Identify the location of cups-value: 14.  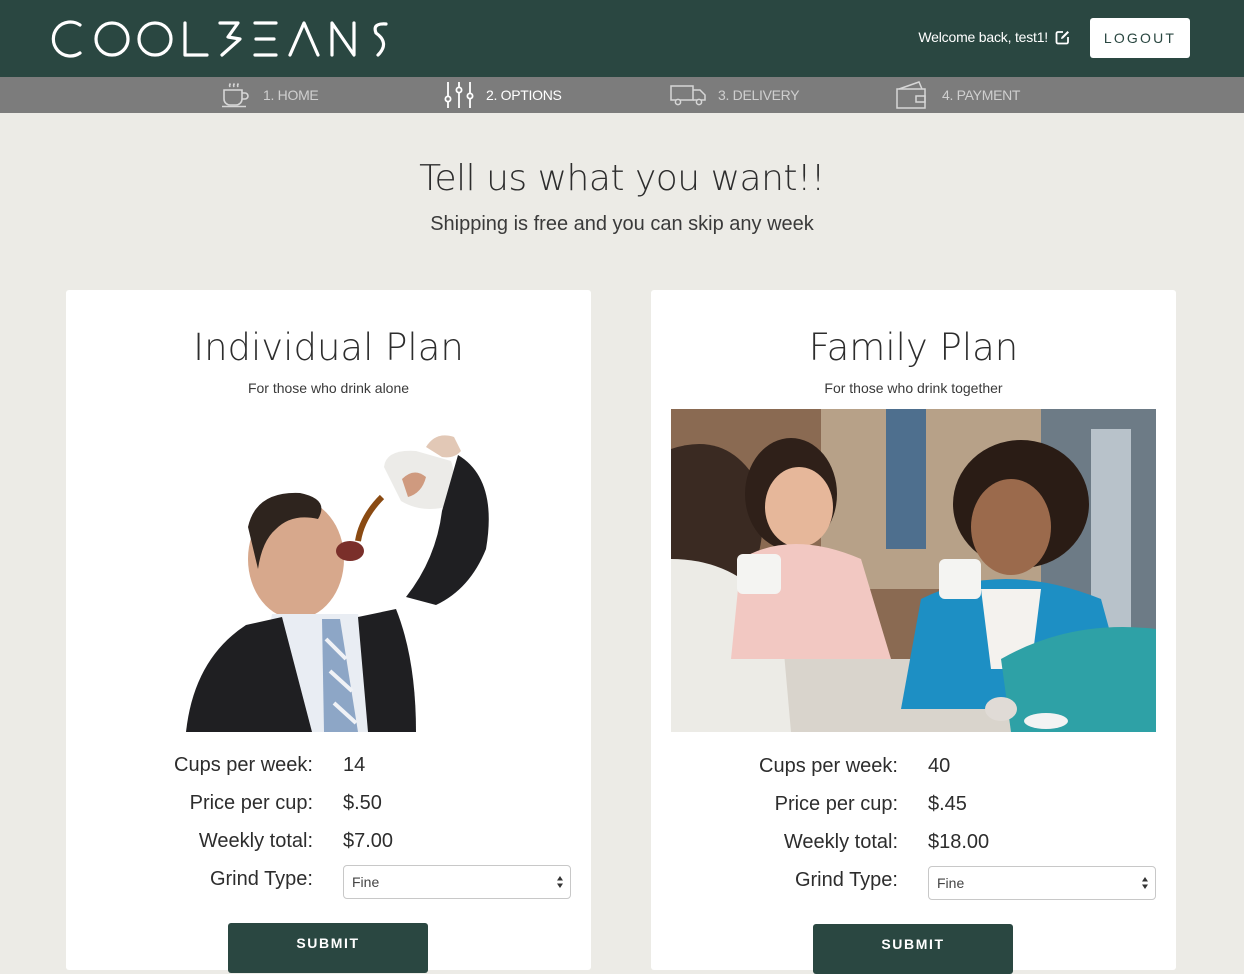
(354, 765).